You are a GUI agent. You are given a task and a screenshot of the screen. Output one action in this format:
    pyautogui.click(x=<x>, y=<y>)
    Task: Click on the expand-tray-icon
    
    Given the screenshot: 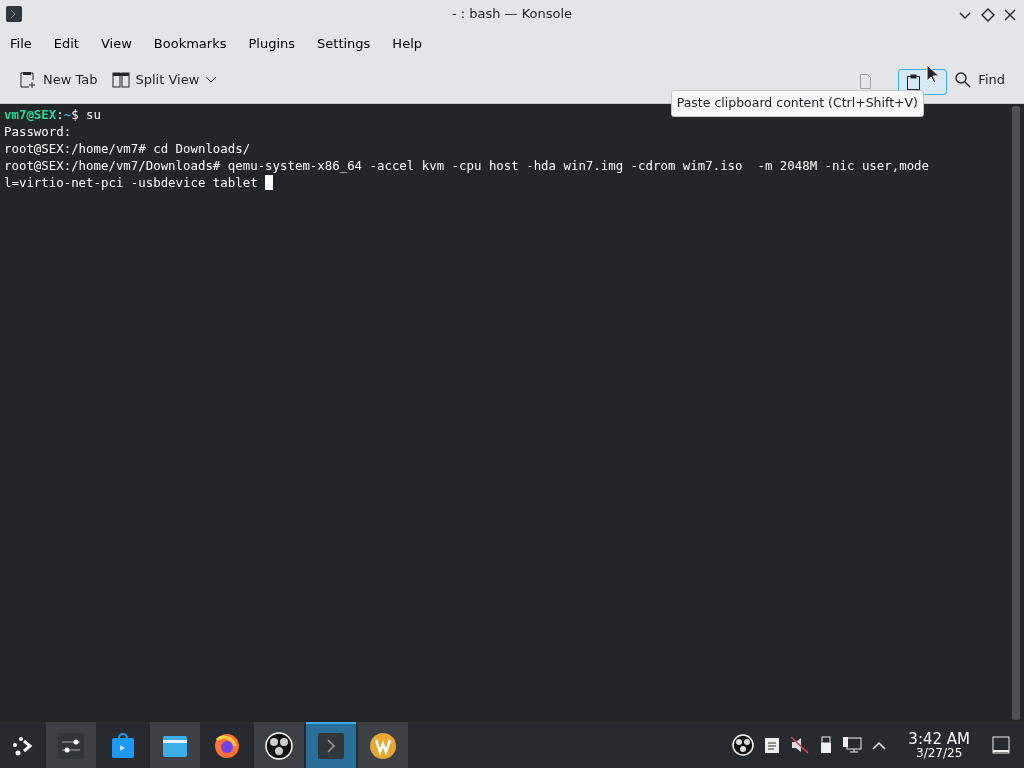 What is the action you would take?
    pyautogui.click(x=879, y=745)
    